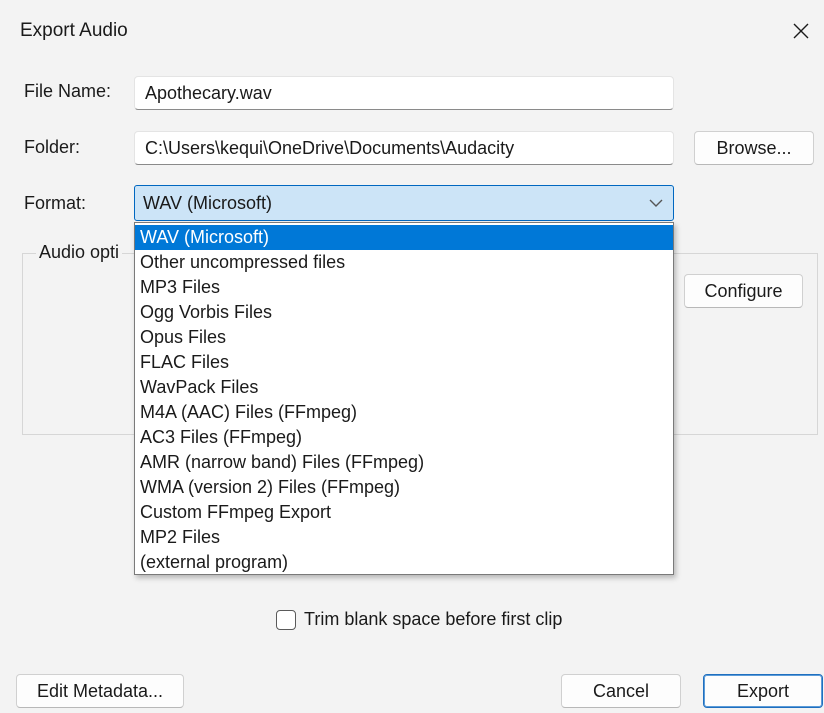 The width and height of the screenshot is (824, 713). Describe the element at coordinates (404, 412) in the screenshot. I see `format-option: M4A (AAC) Files (FFmpeg)` at that location.